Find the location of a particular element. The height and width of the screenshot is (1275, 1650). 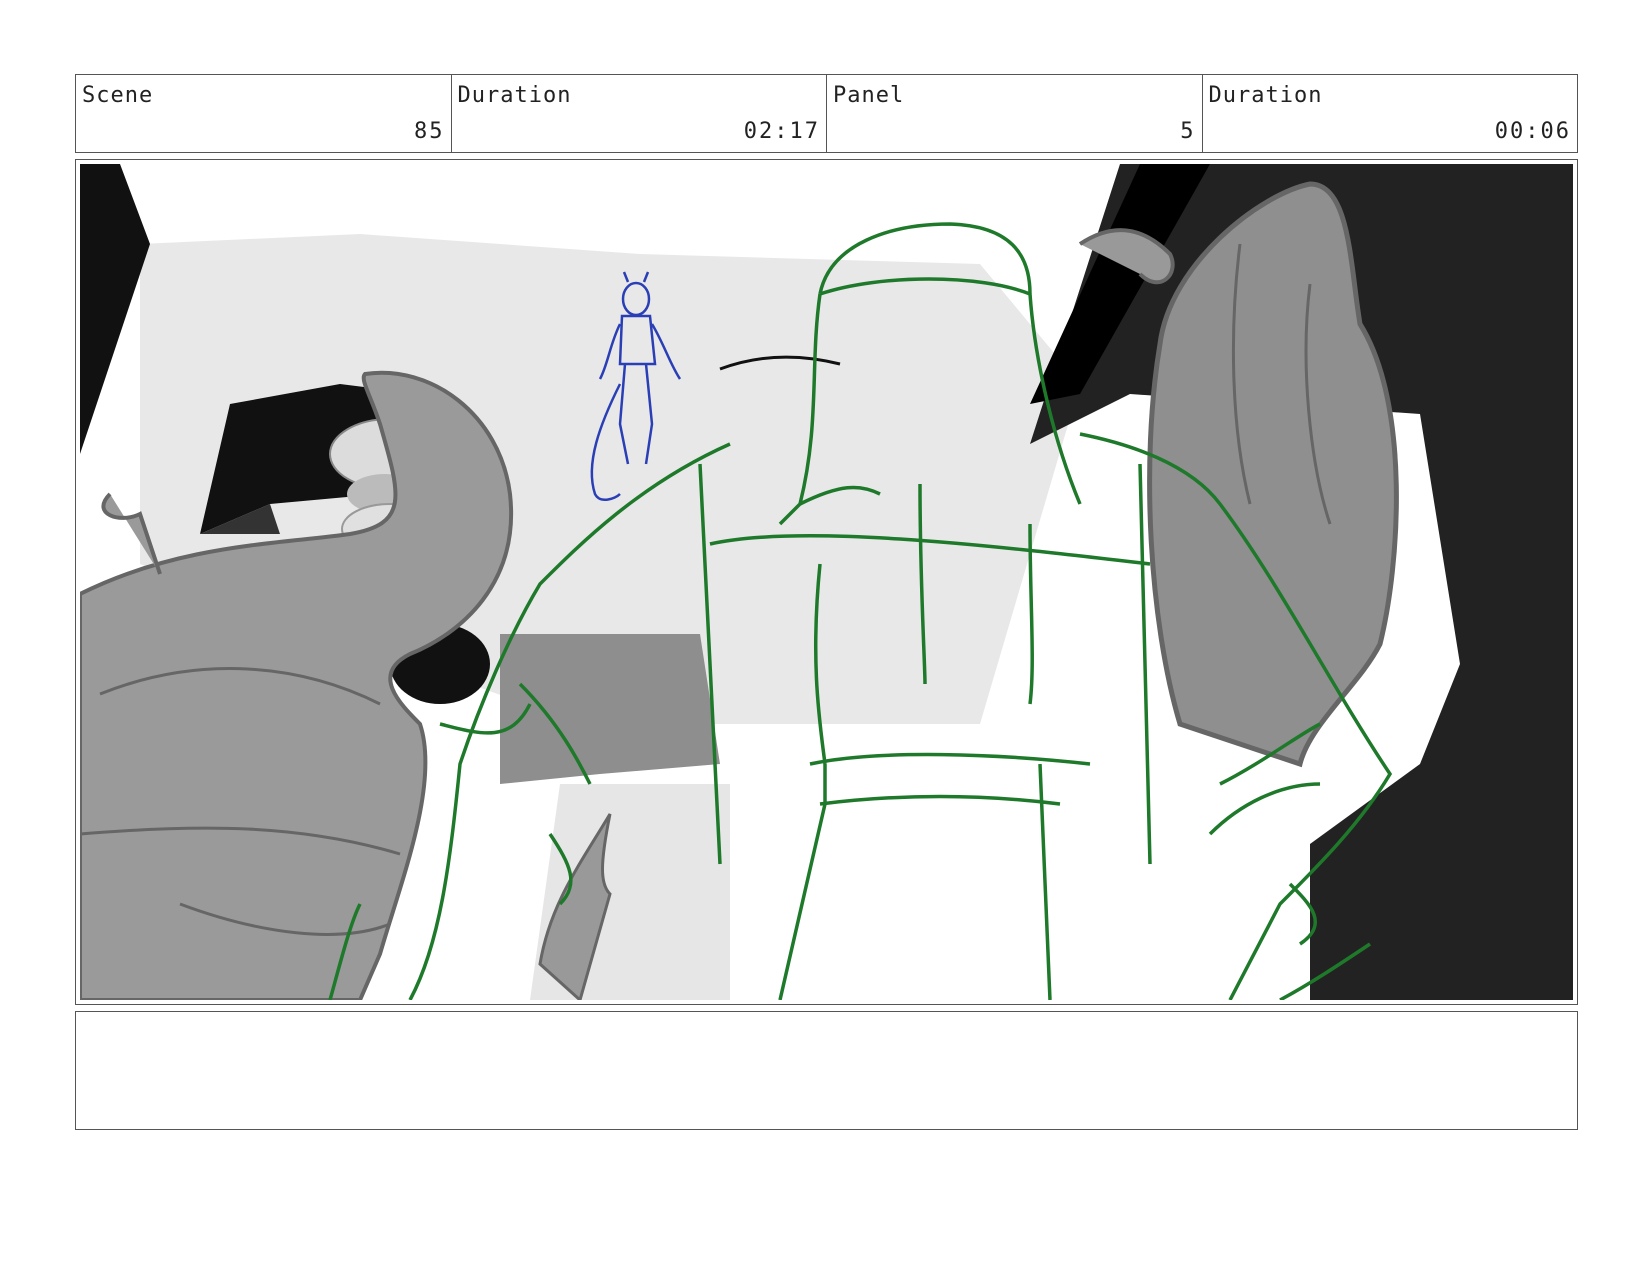

scene-duration-cell: Duration 02:17 is located at coordinates (639, 113).